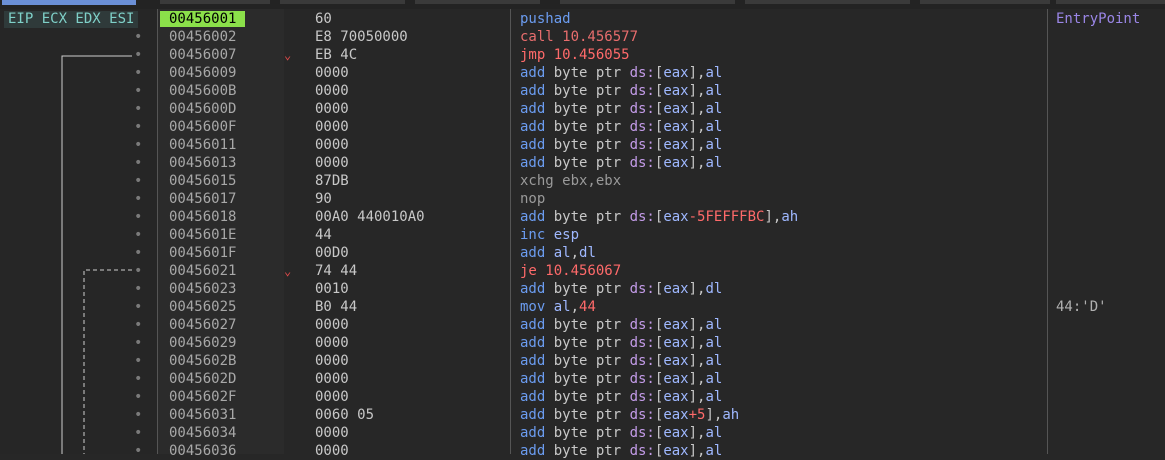  What do you see at coordinates (582, 163) in the screenshot?
I see `table-row: • 00456013 0000 add byte ptr ds:[eax],al` at bounding box center [582, 163].